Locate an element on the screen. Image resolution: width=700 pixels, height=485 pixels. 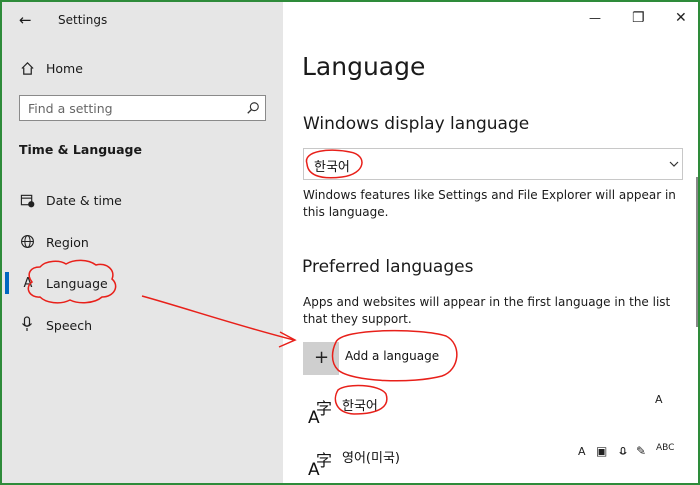
search-input: Find a setting is located at coordinates (142, 108).